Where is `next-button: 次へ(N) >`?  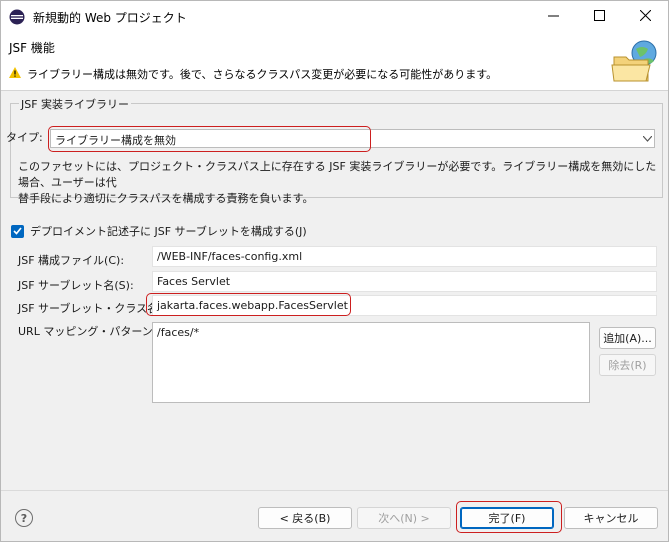 next-button: 次へ(N) > is located at coordinates (404, 518).